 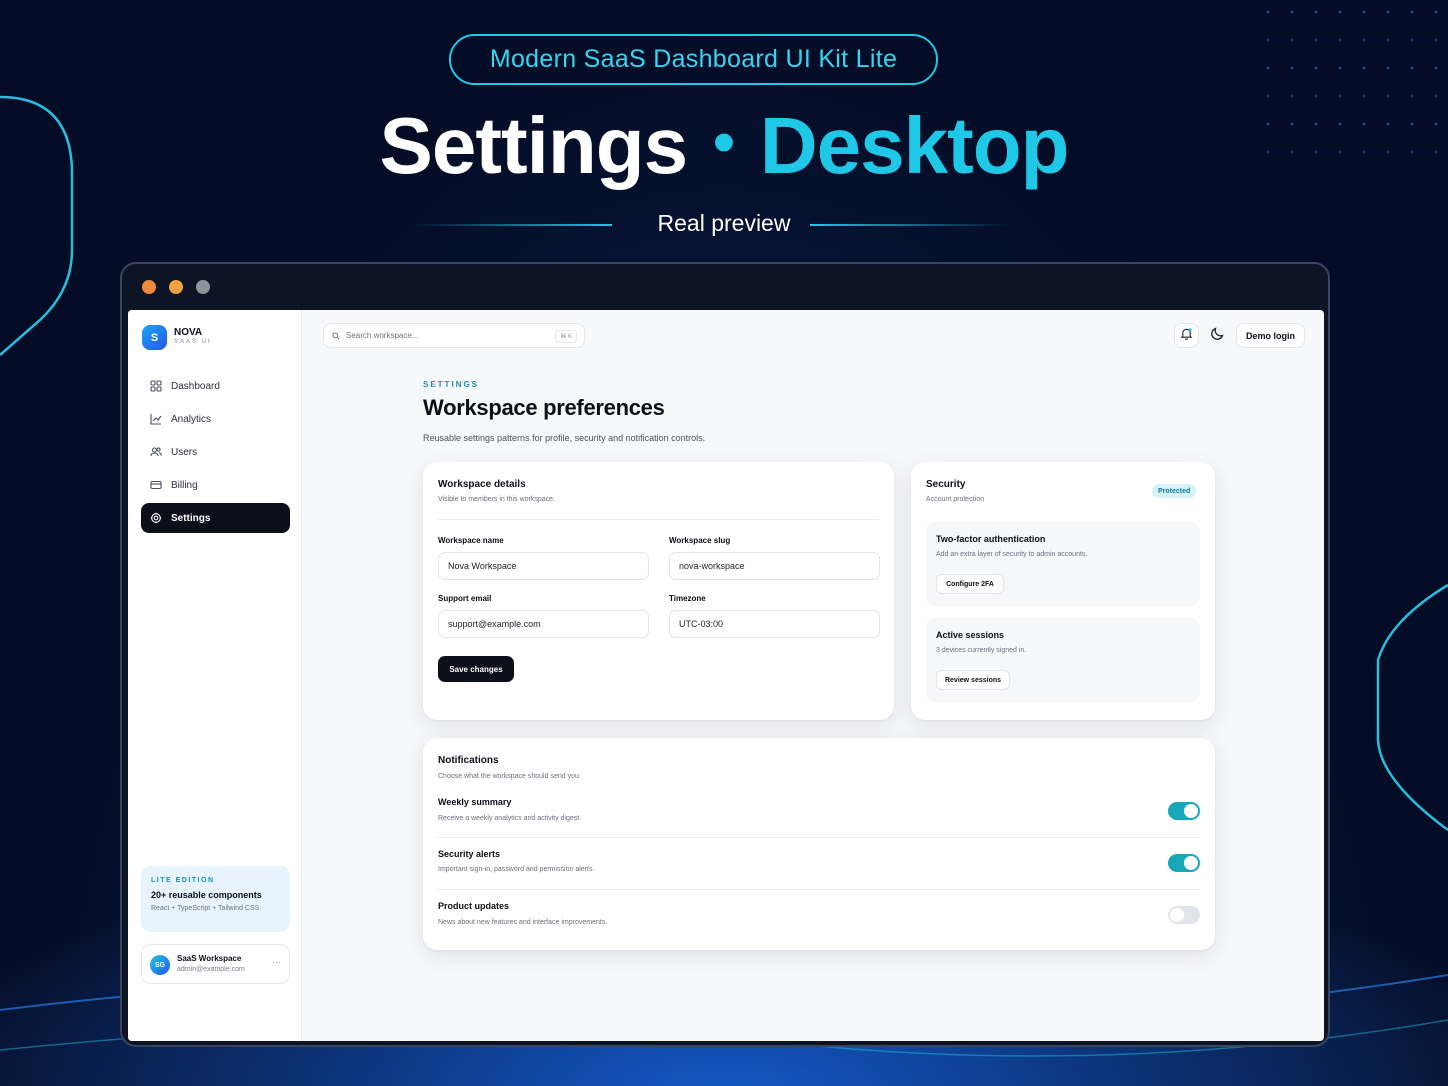 What do you see at coordinates (687, 598) in the screenshot?
I see `timezone-label: Timezone` at bounding box center [687, 598].